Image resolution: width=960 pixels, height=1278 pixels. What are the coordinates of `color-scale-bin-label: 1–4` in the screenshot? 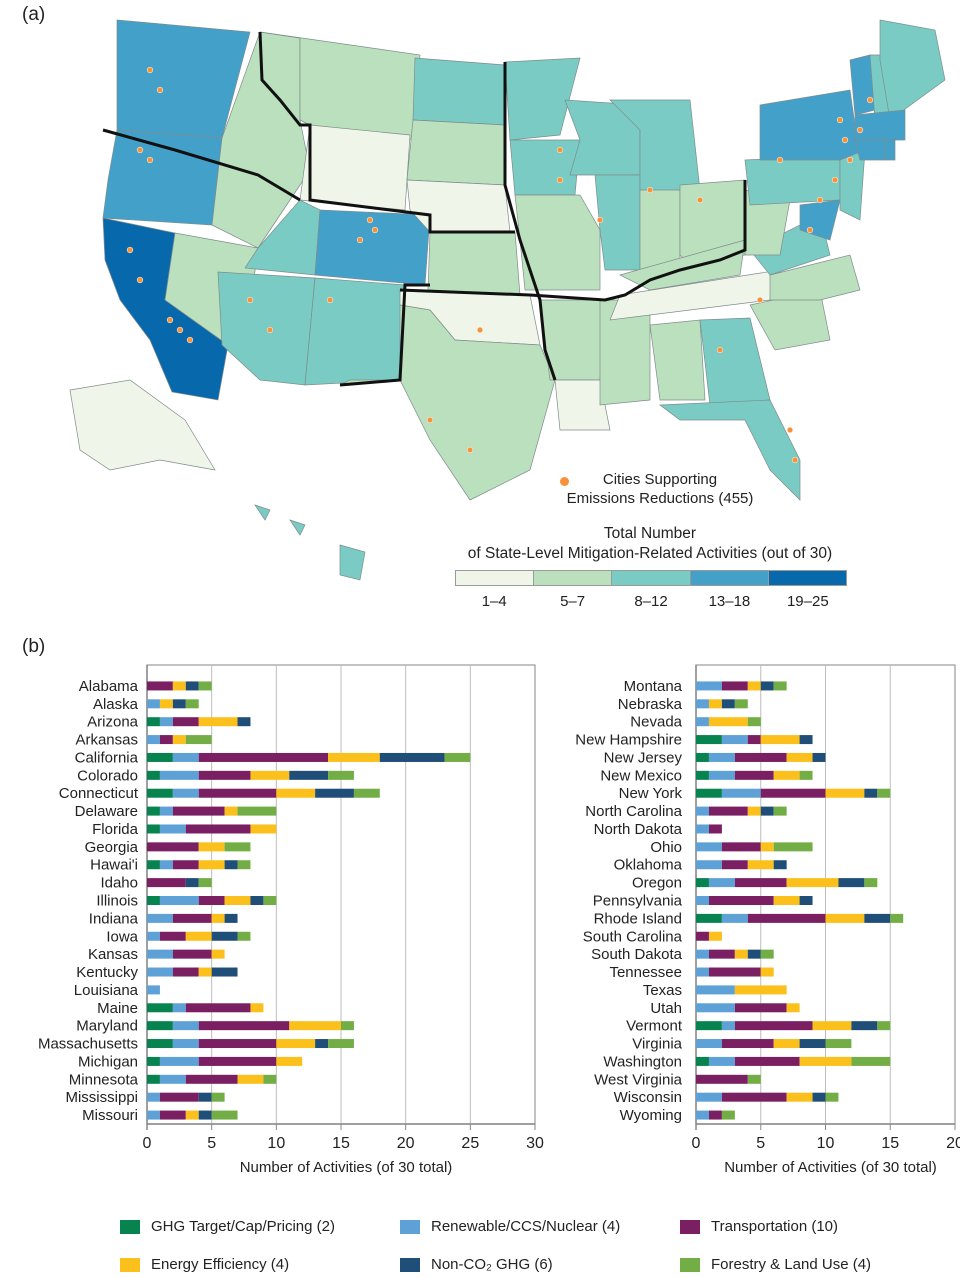 It's located at (494, 601).